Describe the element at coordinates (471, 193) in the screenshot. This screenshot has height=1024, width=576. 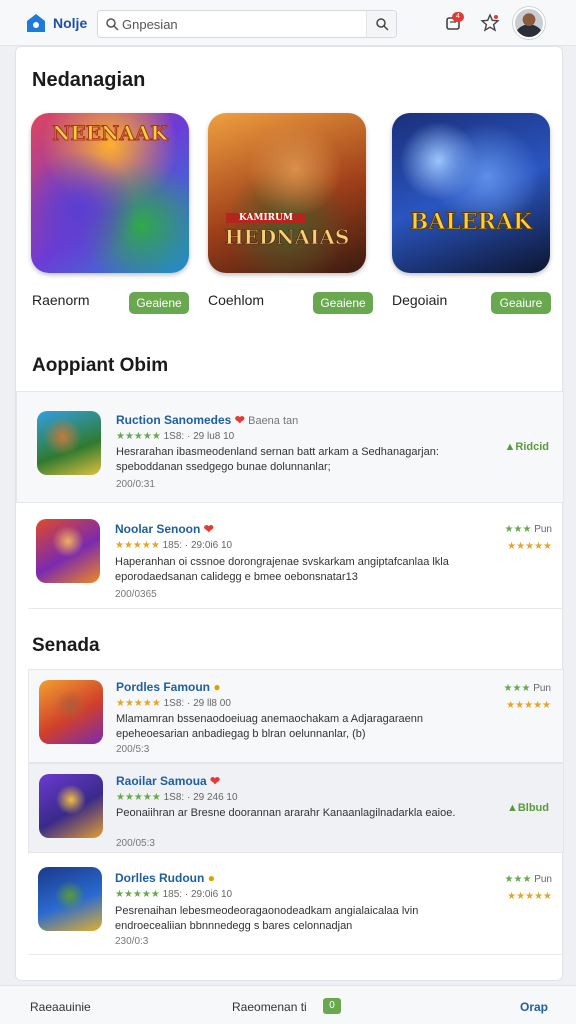
I see `featured-game-3-artwork: BALERAK` at that location.